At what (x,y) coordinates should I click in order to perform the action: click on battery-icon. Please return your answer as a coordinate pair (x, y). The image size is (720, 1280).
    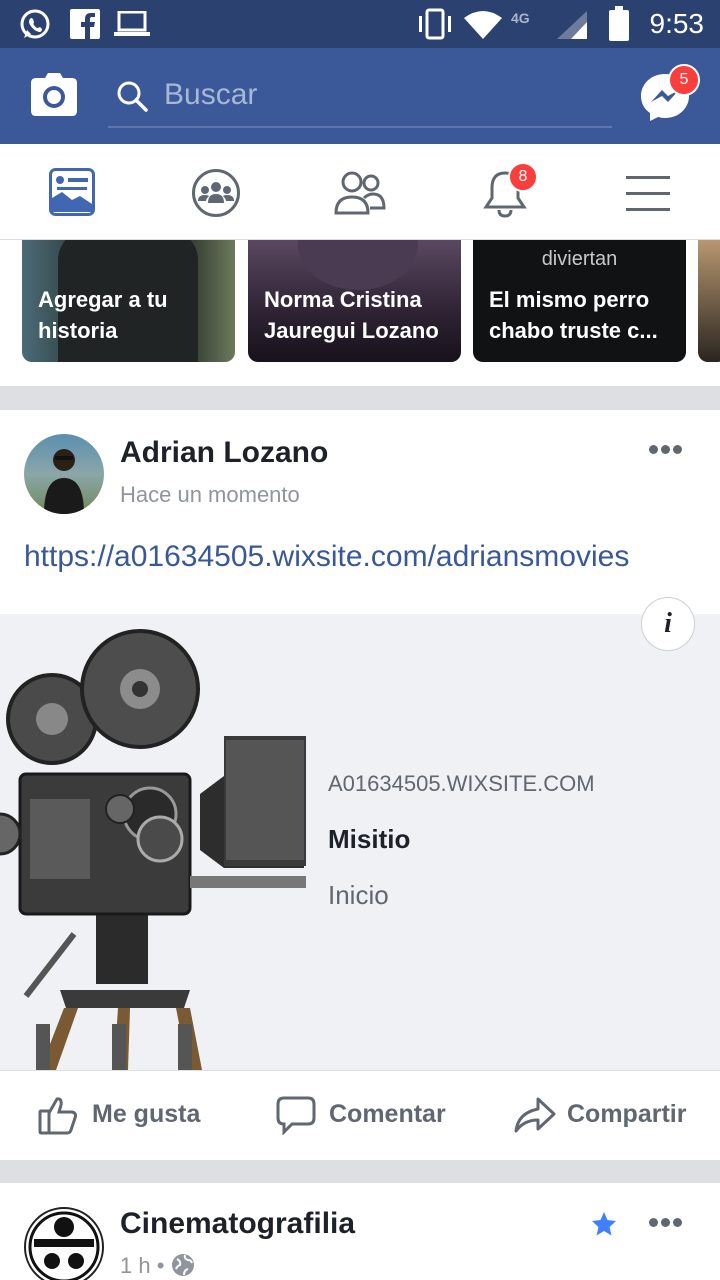
    Looking at the image, I should click on (619, 23).